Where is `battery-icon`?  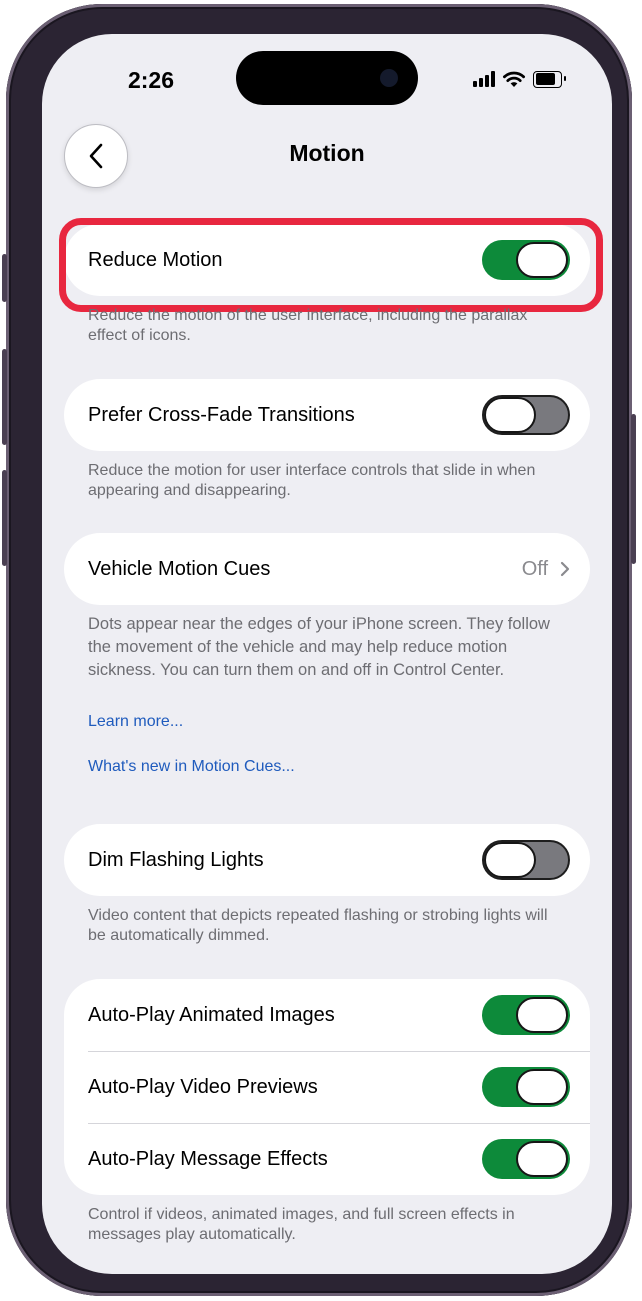 battery-icon is located at coordinates (549, 79).